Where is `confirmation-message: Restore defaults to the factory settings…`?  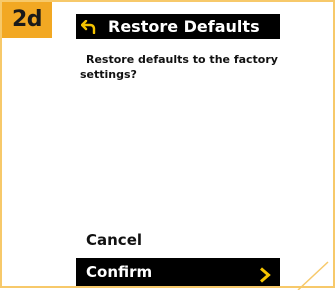
confirmation-message: Restore defaults to the factory settings… is located at coordinates (179, 67).